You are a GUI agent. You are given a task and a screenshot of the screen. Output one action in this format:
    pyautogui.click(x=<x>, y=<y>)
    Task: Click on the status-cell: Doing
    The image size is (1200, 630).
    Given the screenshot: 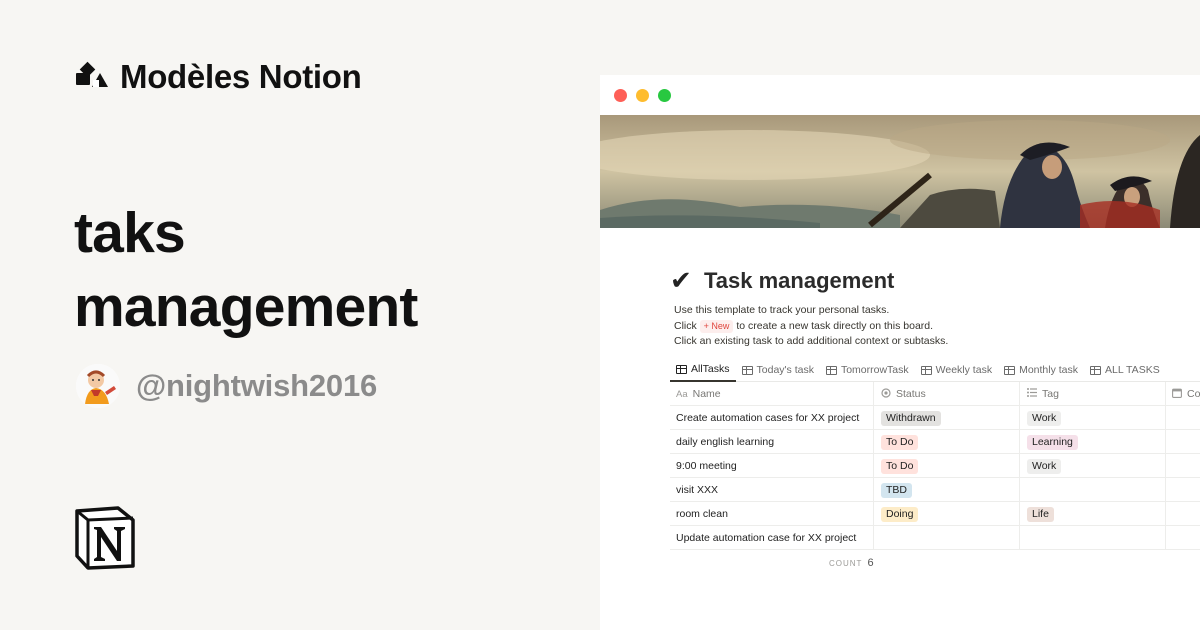 What is the action you would take?
    pyautogui.click(x=947, y=514)
    